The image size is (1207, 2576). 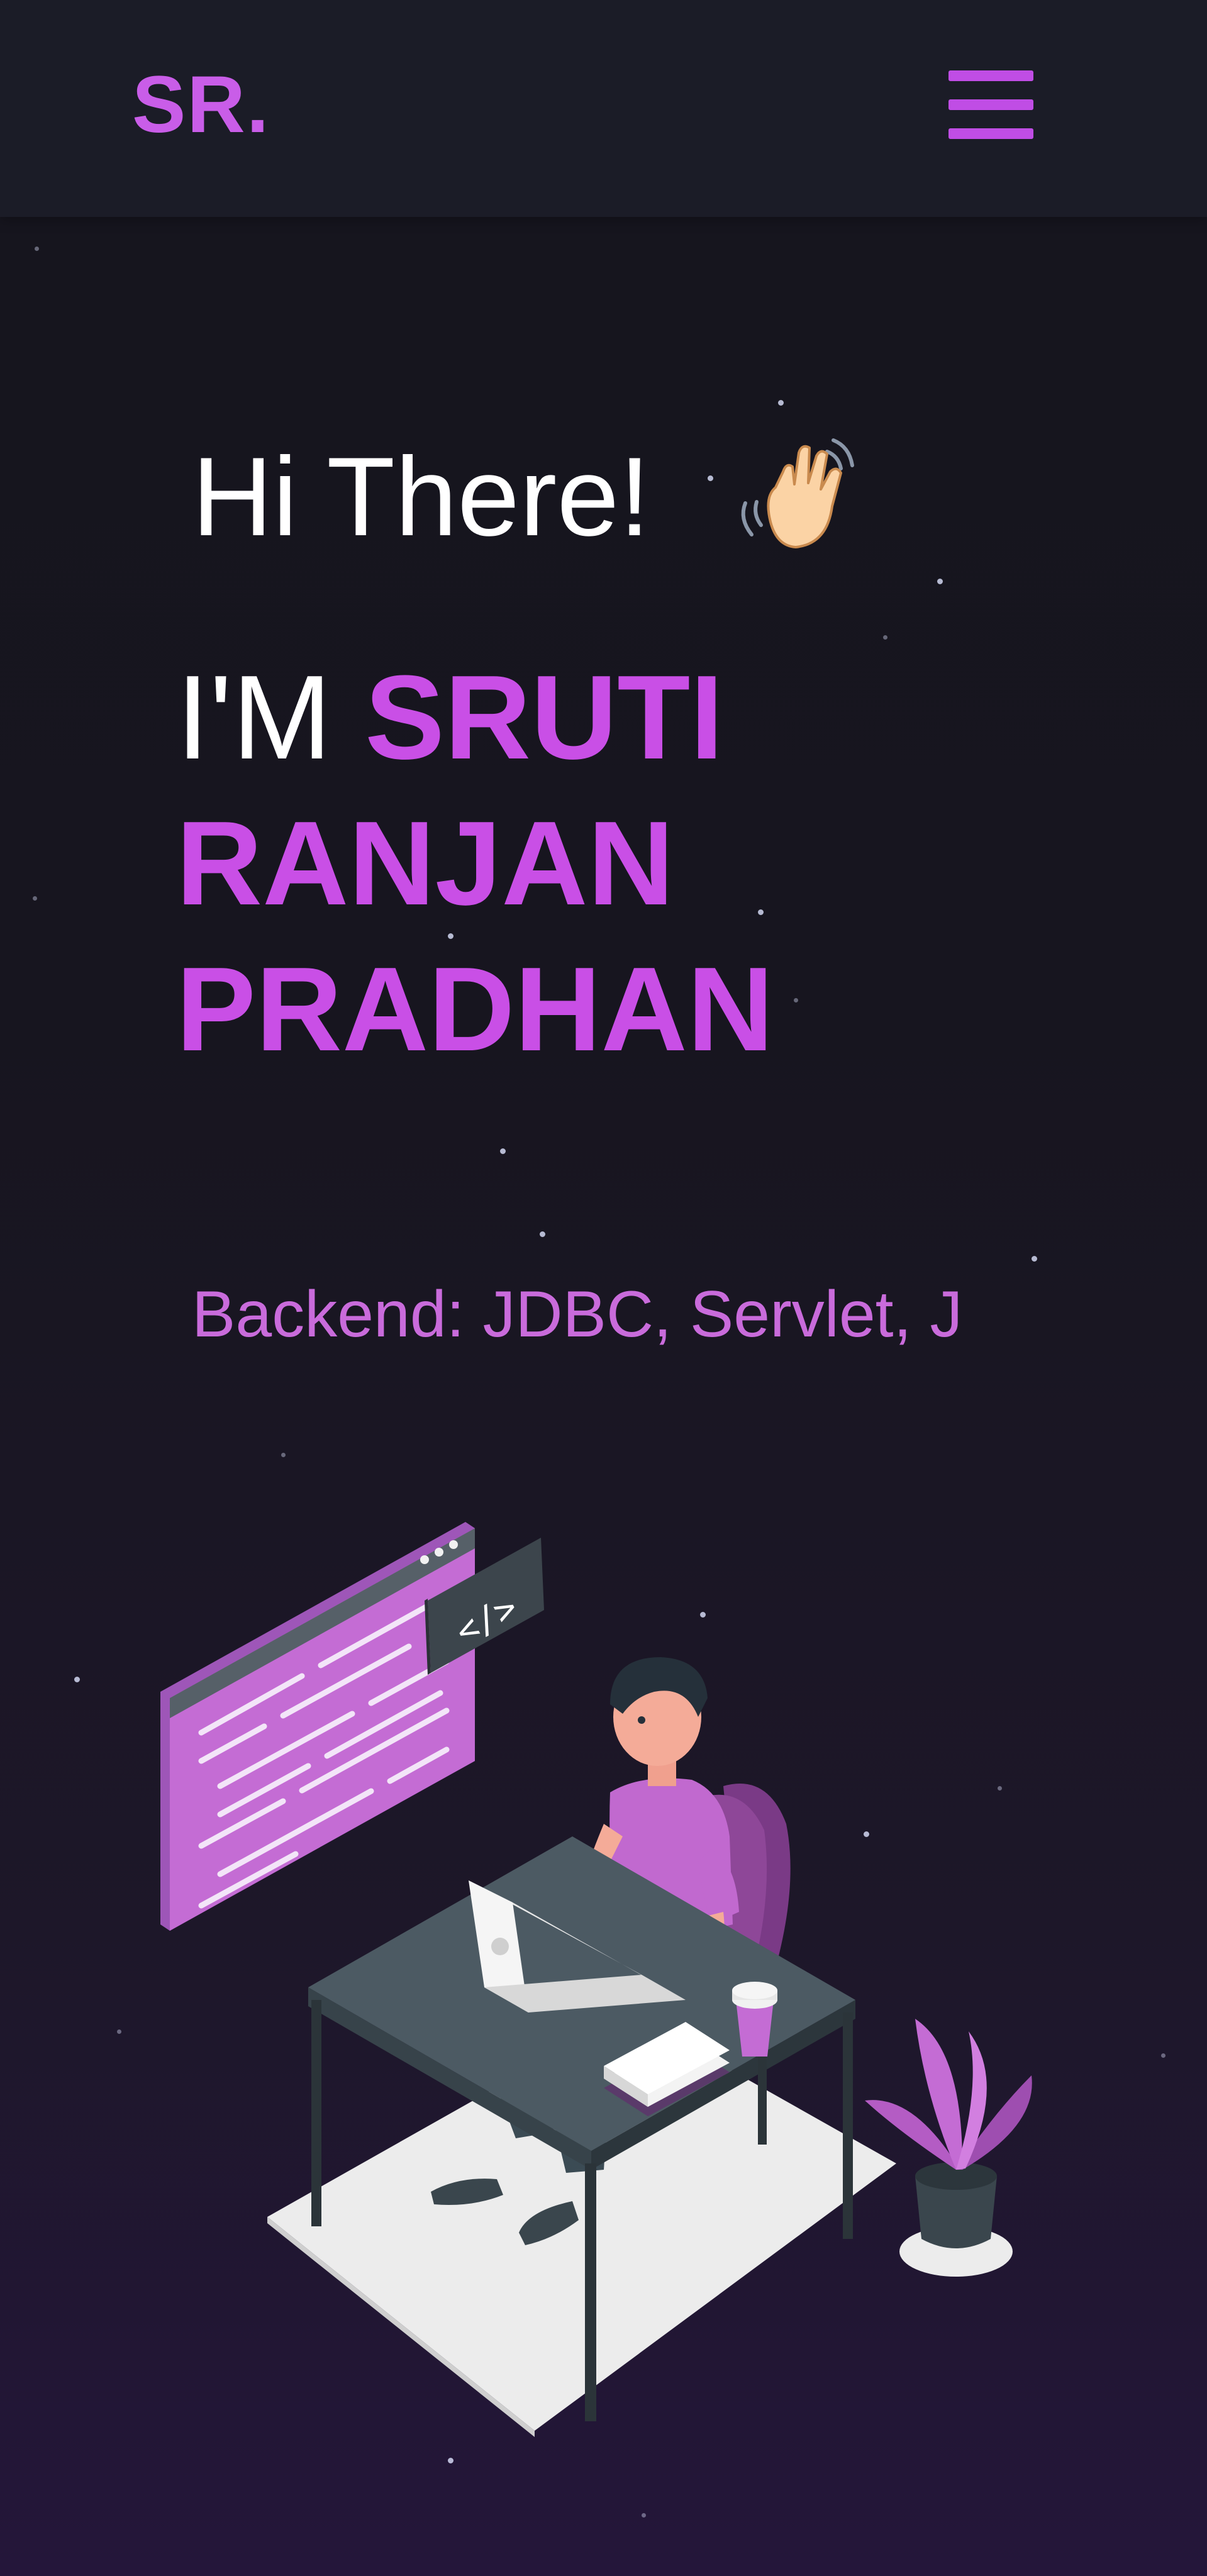 I want to click on waving-hand-icon, so click(x=795, y=497).